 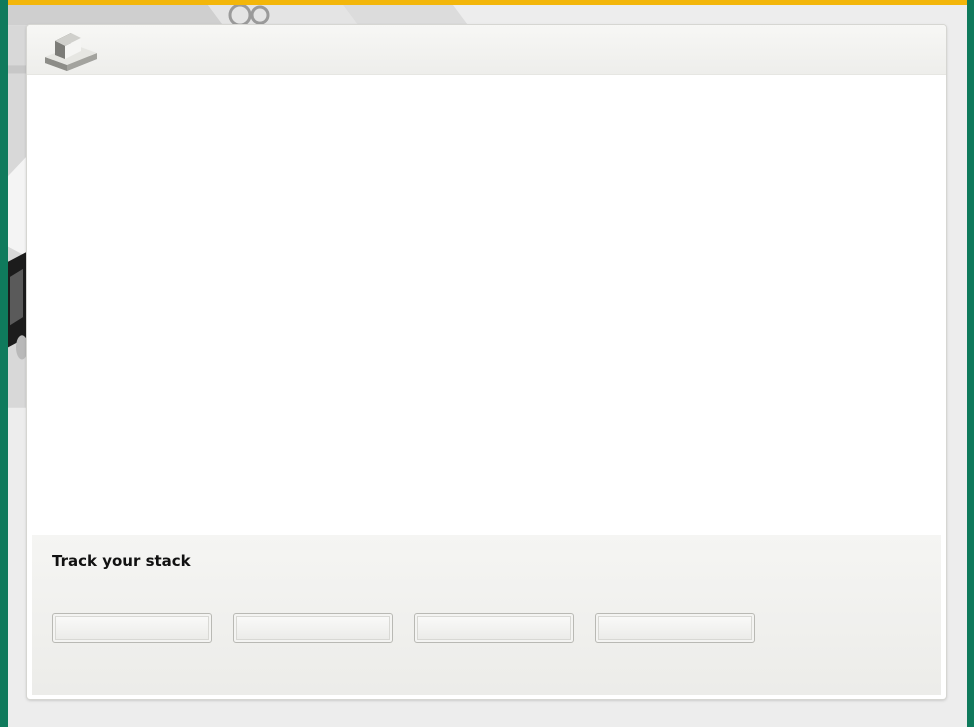 I want to click on tracker-fields-row, so click(x=403, y=628).